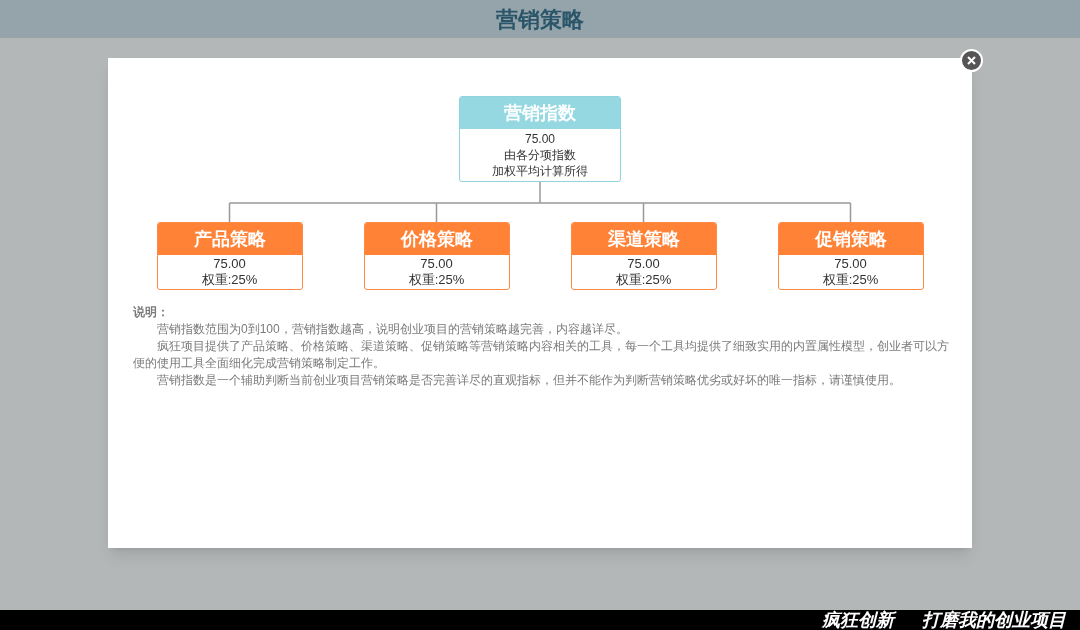 The height and width of the screenshot is (630, 1080). What do you see at coordinates (540, 171) in the screenshot?
I see `description-text: 加权平均计算所得` at bounding box center [540, 171].